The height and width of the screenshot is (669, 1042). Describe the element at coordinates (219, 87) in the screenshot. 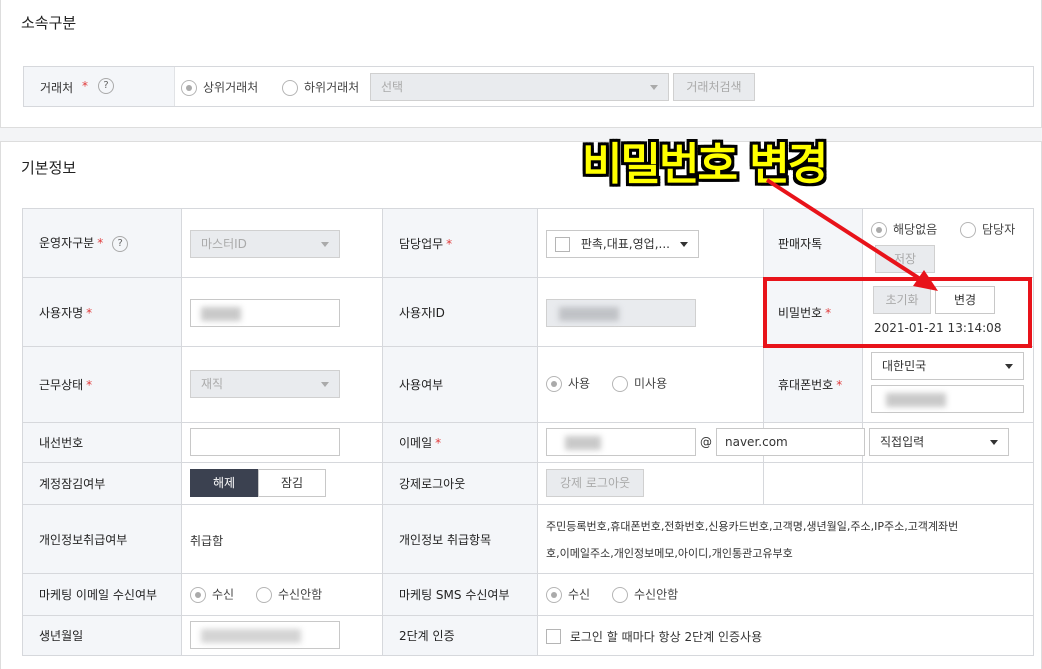

I see `radio-upper-partner: 상위거래처` at that location.